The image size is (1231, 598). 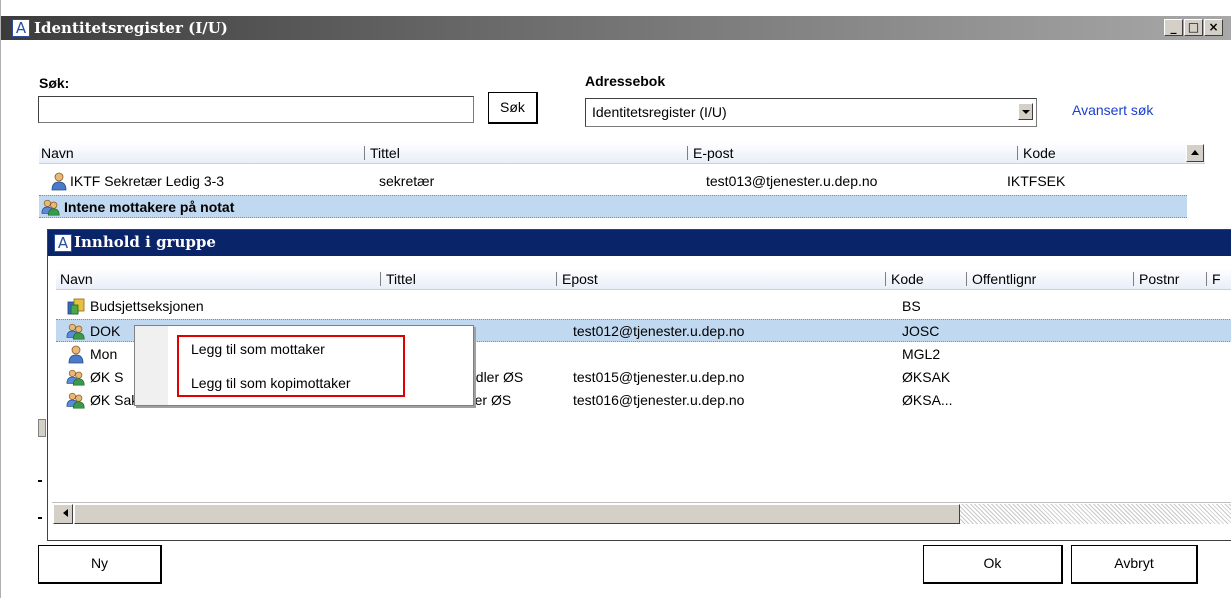 What do you see at coordinates (625, 81) in the screenshot?
I see `addressbook-label: Adressebok` at bounding box center [625, 81].